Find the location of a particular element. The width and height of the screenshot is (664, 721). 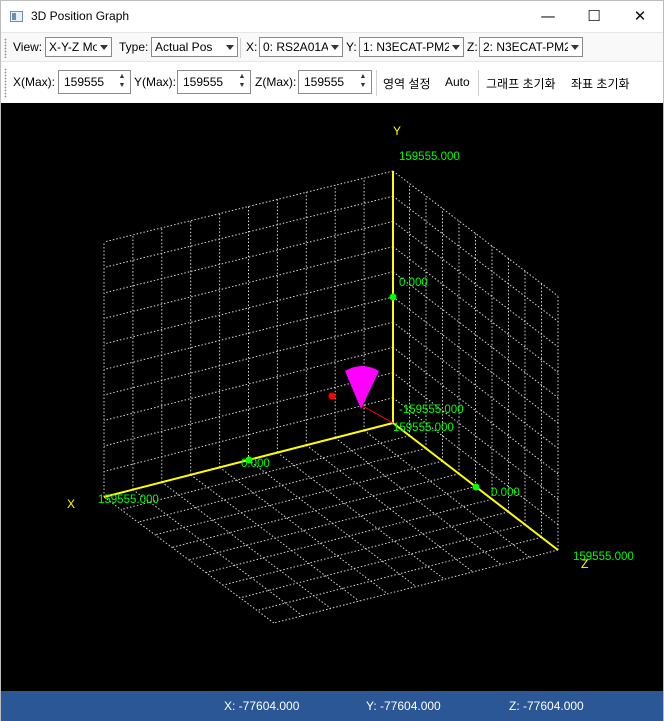

y-max-label: 159555.000 is located at coordinates (429, 157).